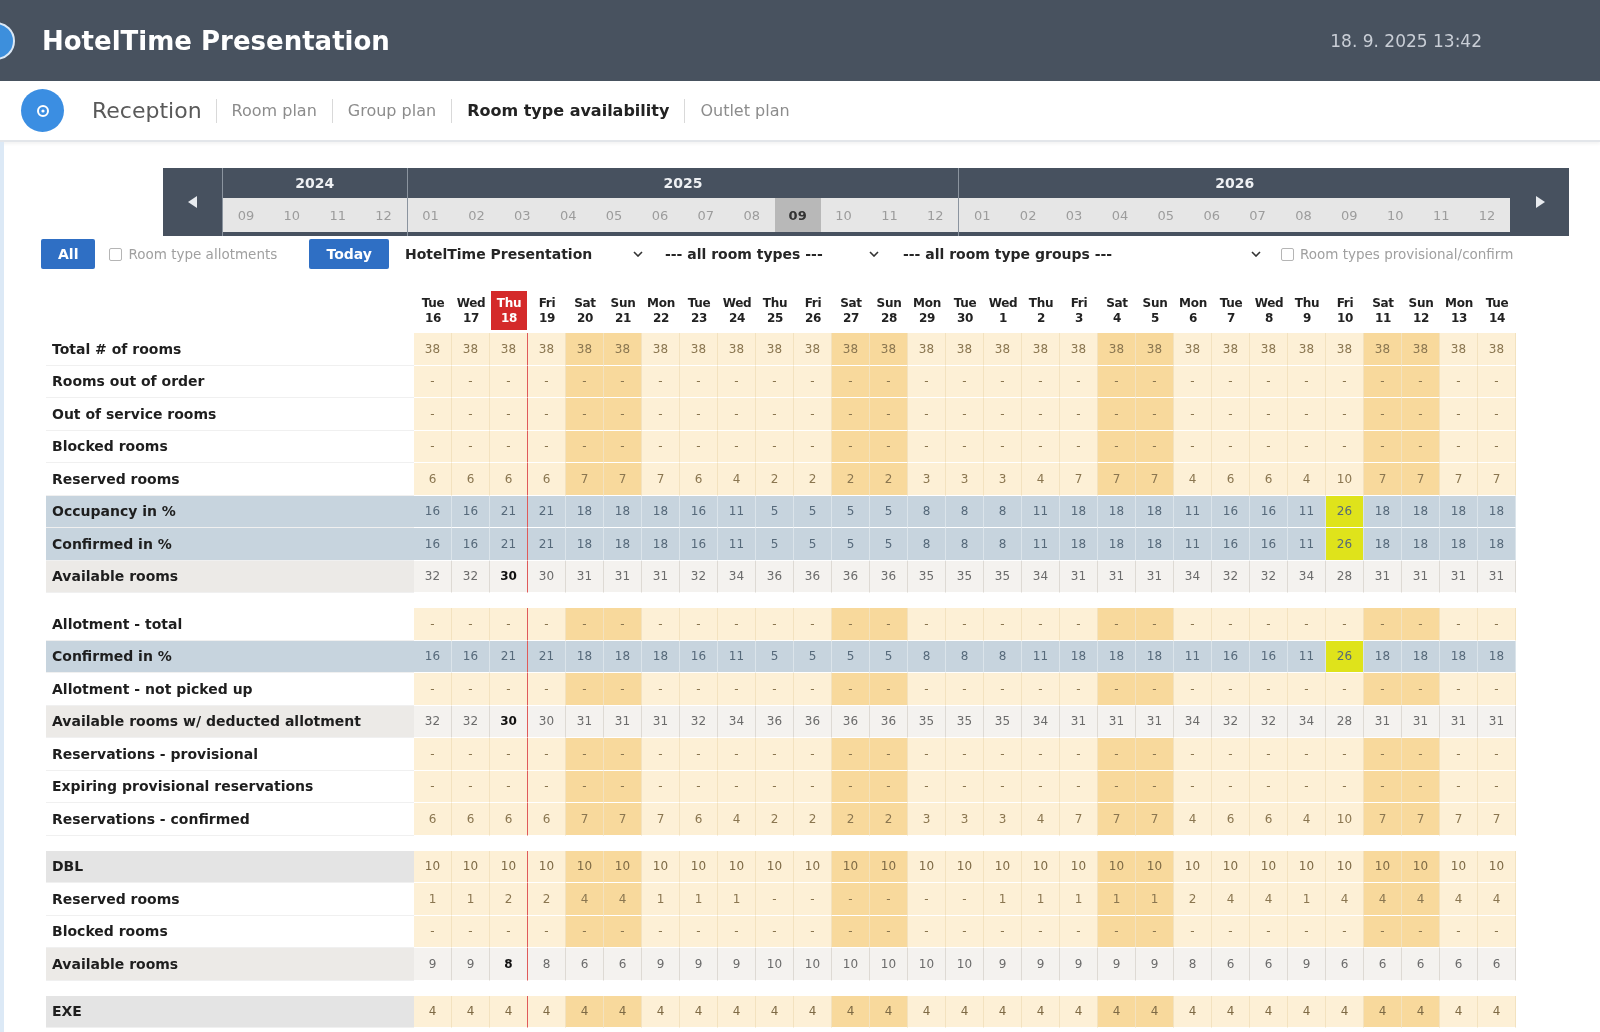 Image resolution: width=1600 pixels, height=1032 pixels. What do you see at coordinates (391, 110) in the screenshot?
I see `nav-tab: Group plan` at bounding box center [391, 110].